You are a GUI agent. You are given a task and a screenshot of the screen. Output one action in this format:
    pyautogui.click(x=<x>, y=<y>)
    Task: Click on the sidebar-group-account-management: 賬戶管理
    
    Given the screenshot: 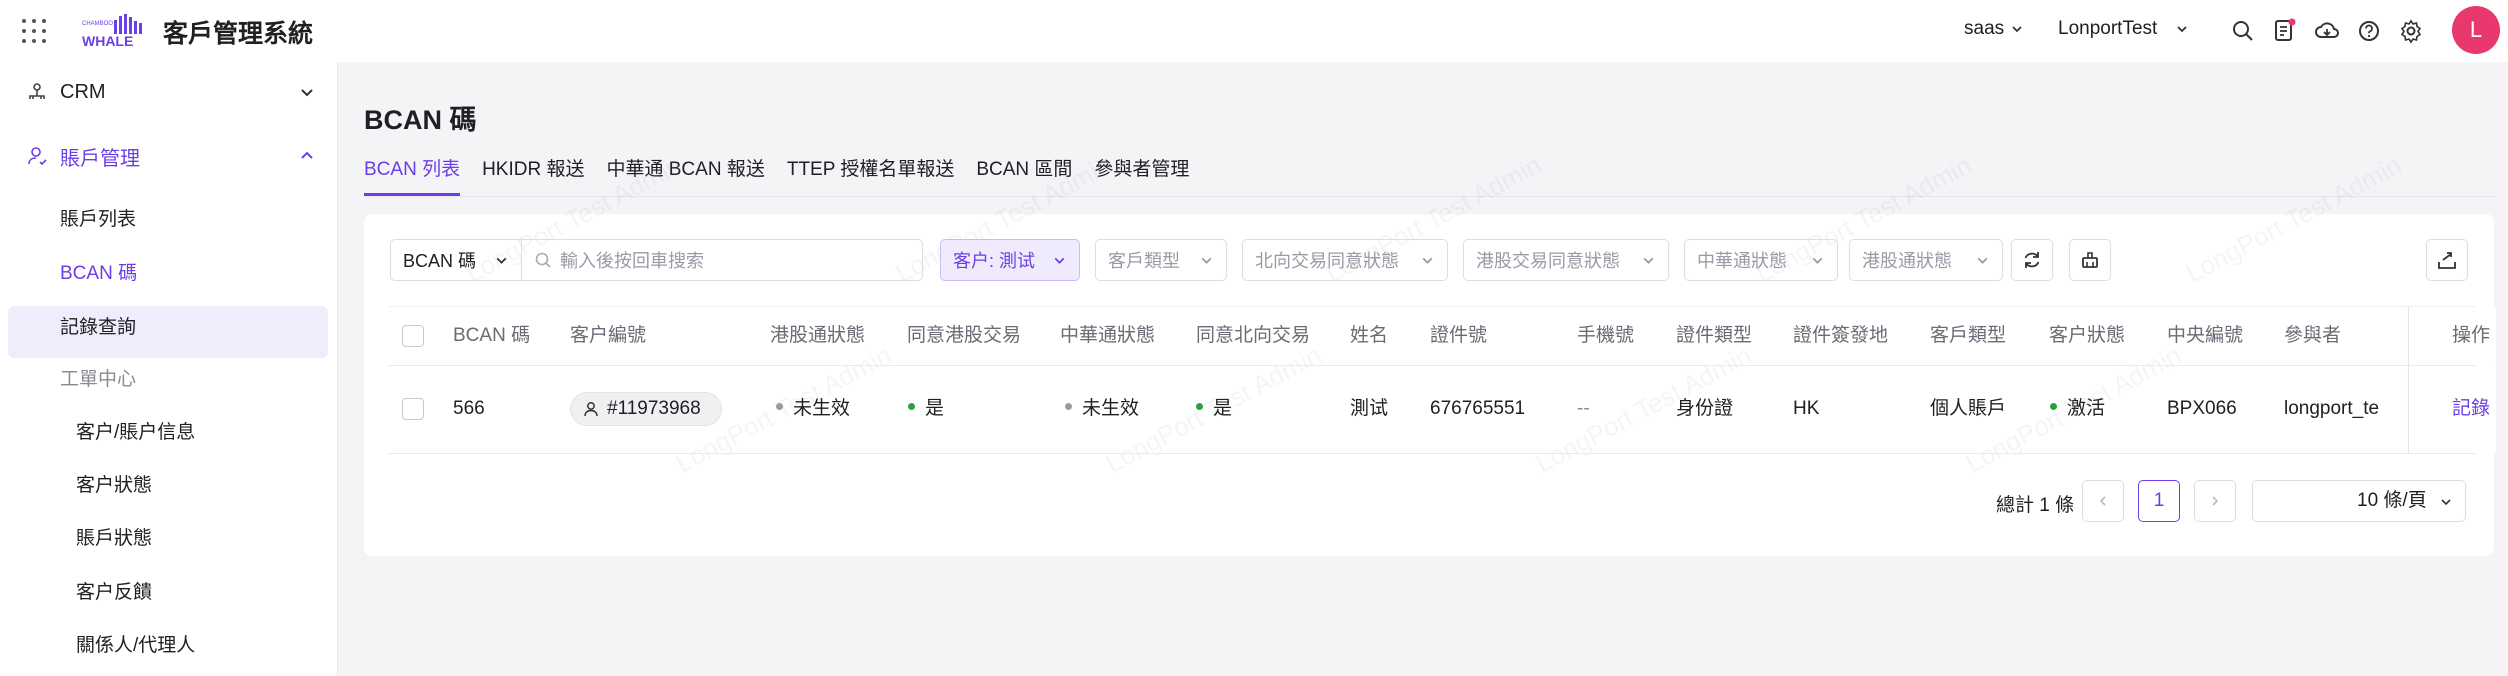 What is the action you would take?
    pyautogui.click(x=169, y=156)
    